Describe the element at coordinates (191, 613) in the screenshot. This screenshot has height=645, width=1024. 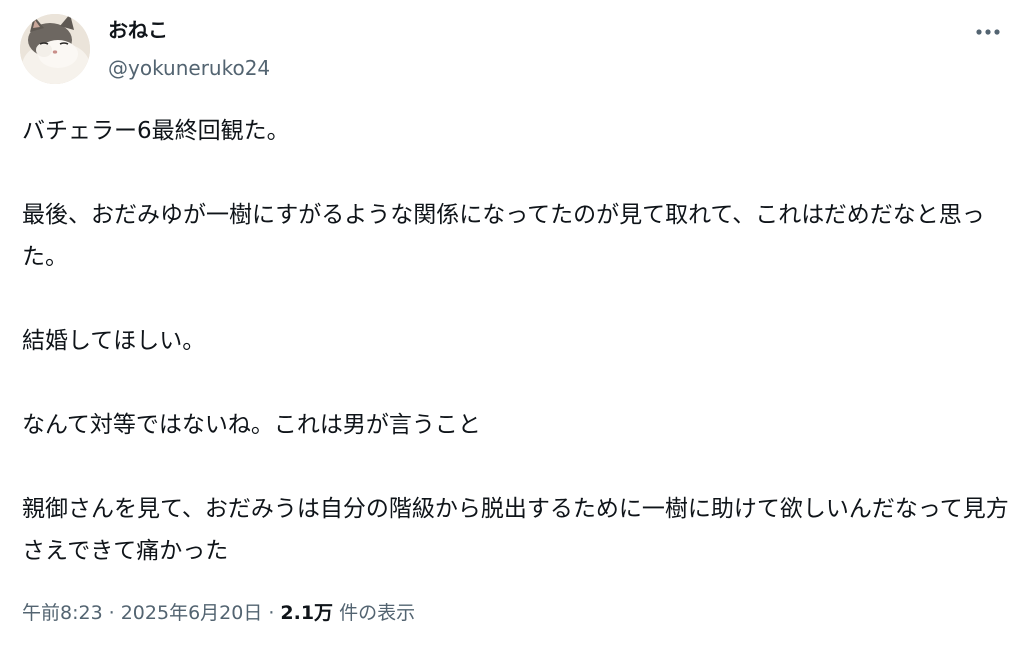
I see `post-date: 2025年6月20日` at that location.